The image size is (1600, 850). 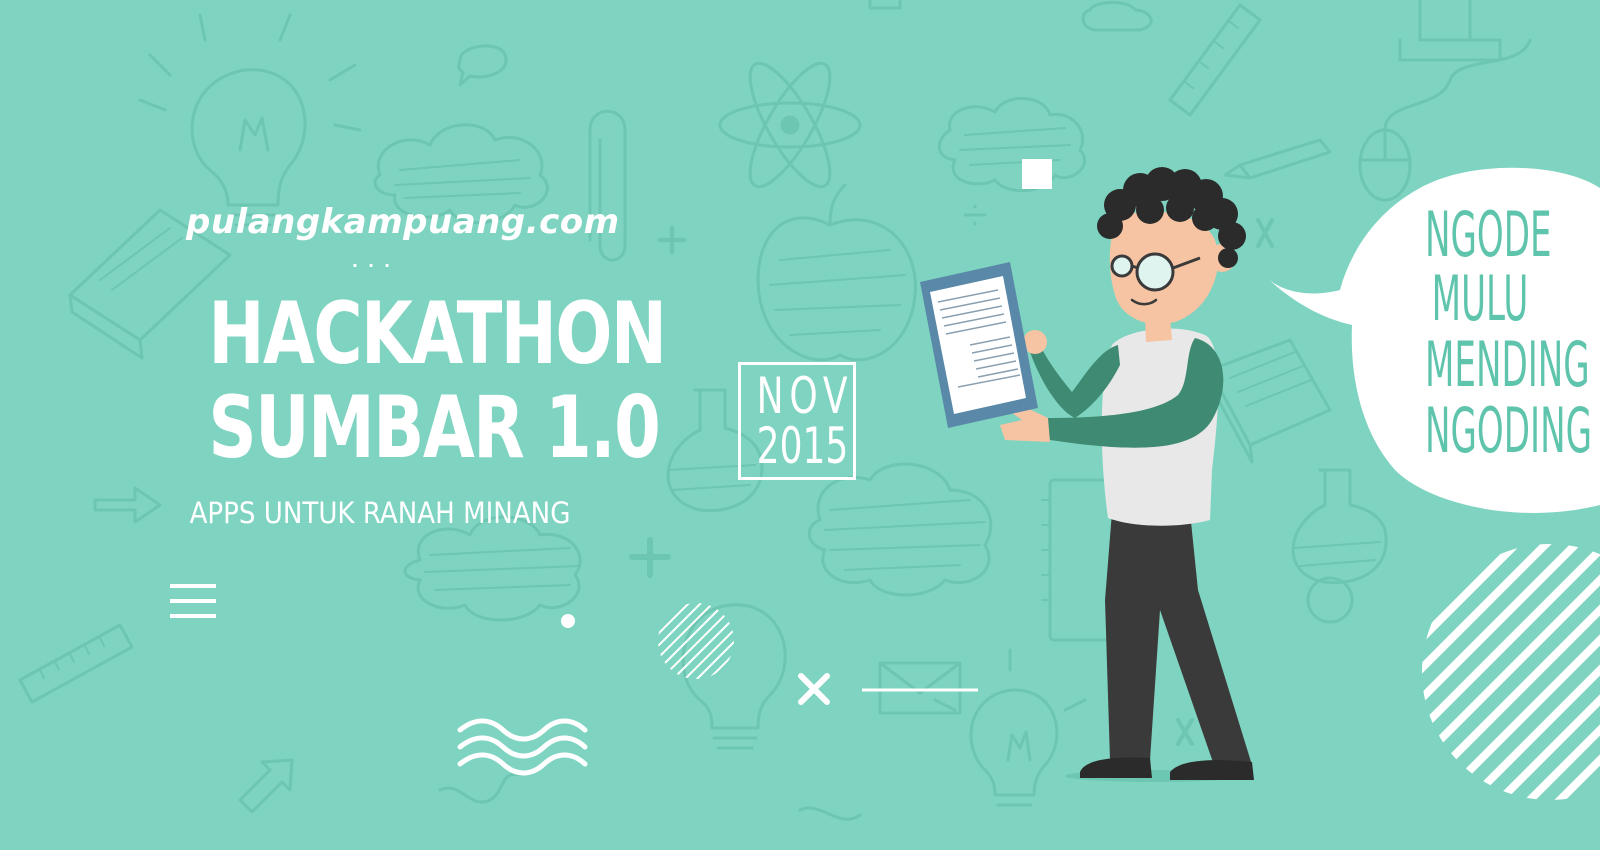 What do you see at coordinates (805, 396) in the screenshot?
I see `date-month: NOV` at bounding box center [805, 396].